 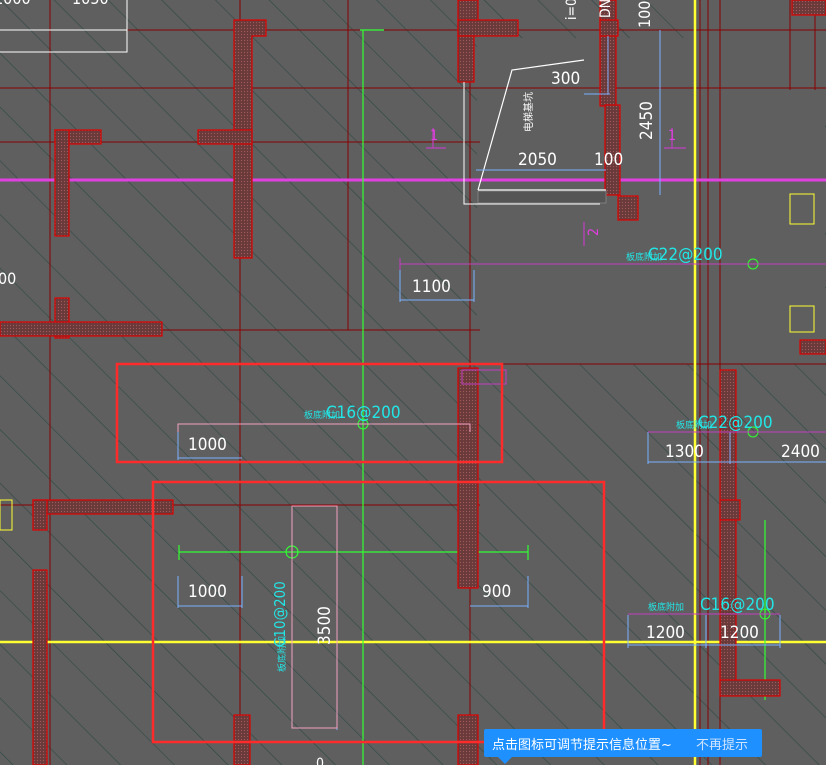 I want to click on elevator-pit-label: 电梯基坑, so click(x=528, y=112).